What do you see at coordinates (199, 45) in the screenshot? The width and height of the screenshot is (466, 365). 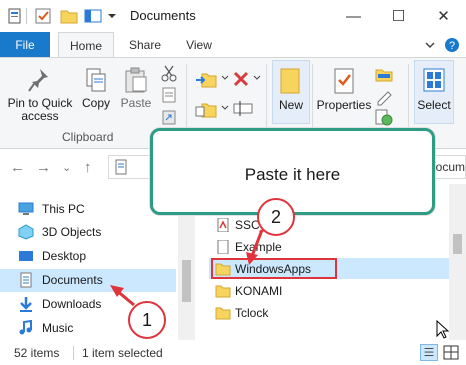 I see `tab-view: View` at bounding box center [199, 45].